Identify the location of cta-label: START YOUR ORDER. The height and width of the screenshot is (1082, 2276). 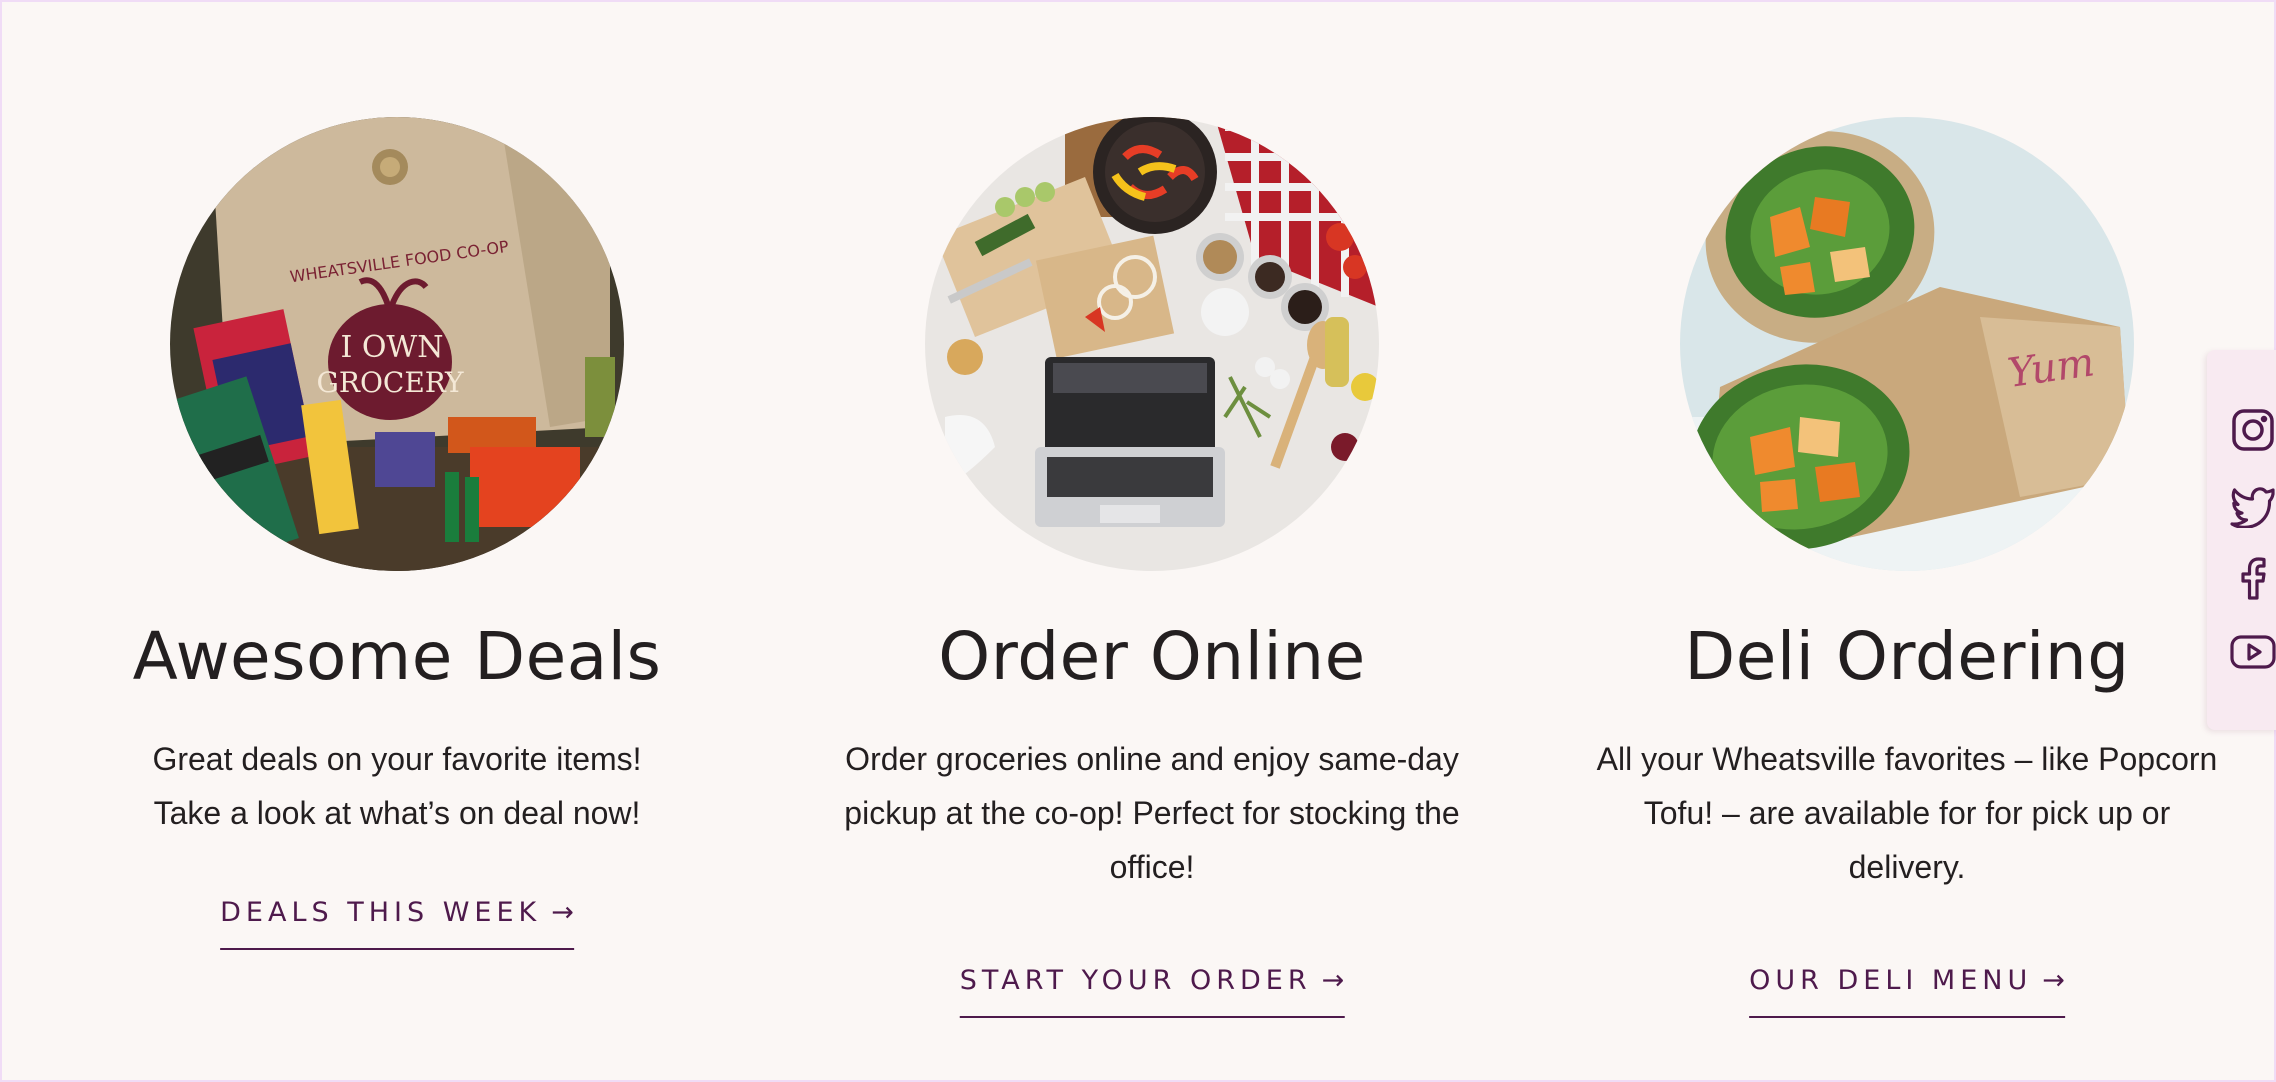
(1135, 980).